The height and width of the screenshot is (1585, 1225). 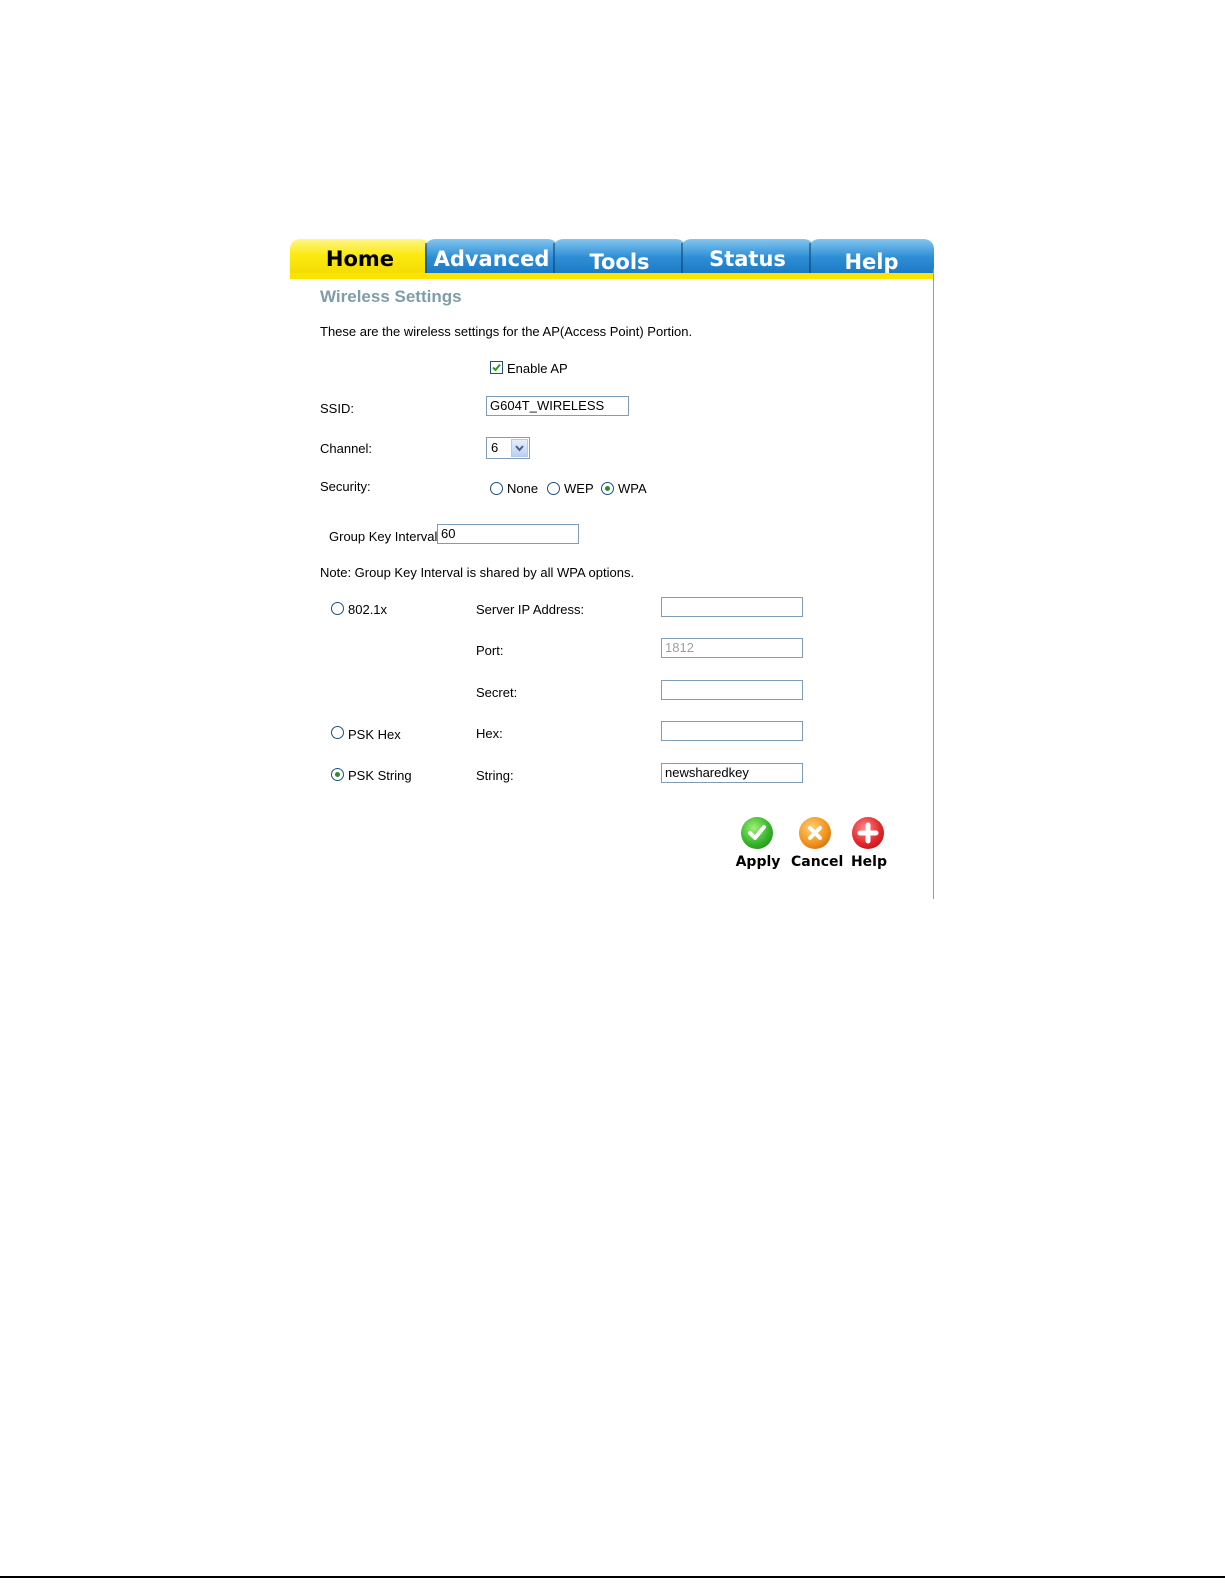 I want to click on wpa-mode-8021x-label: 802.1x, so click(x=368, y=609).